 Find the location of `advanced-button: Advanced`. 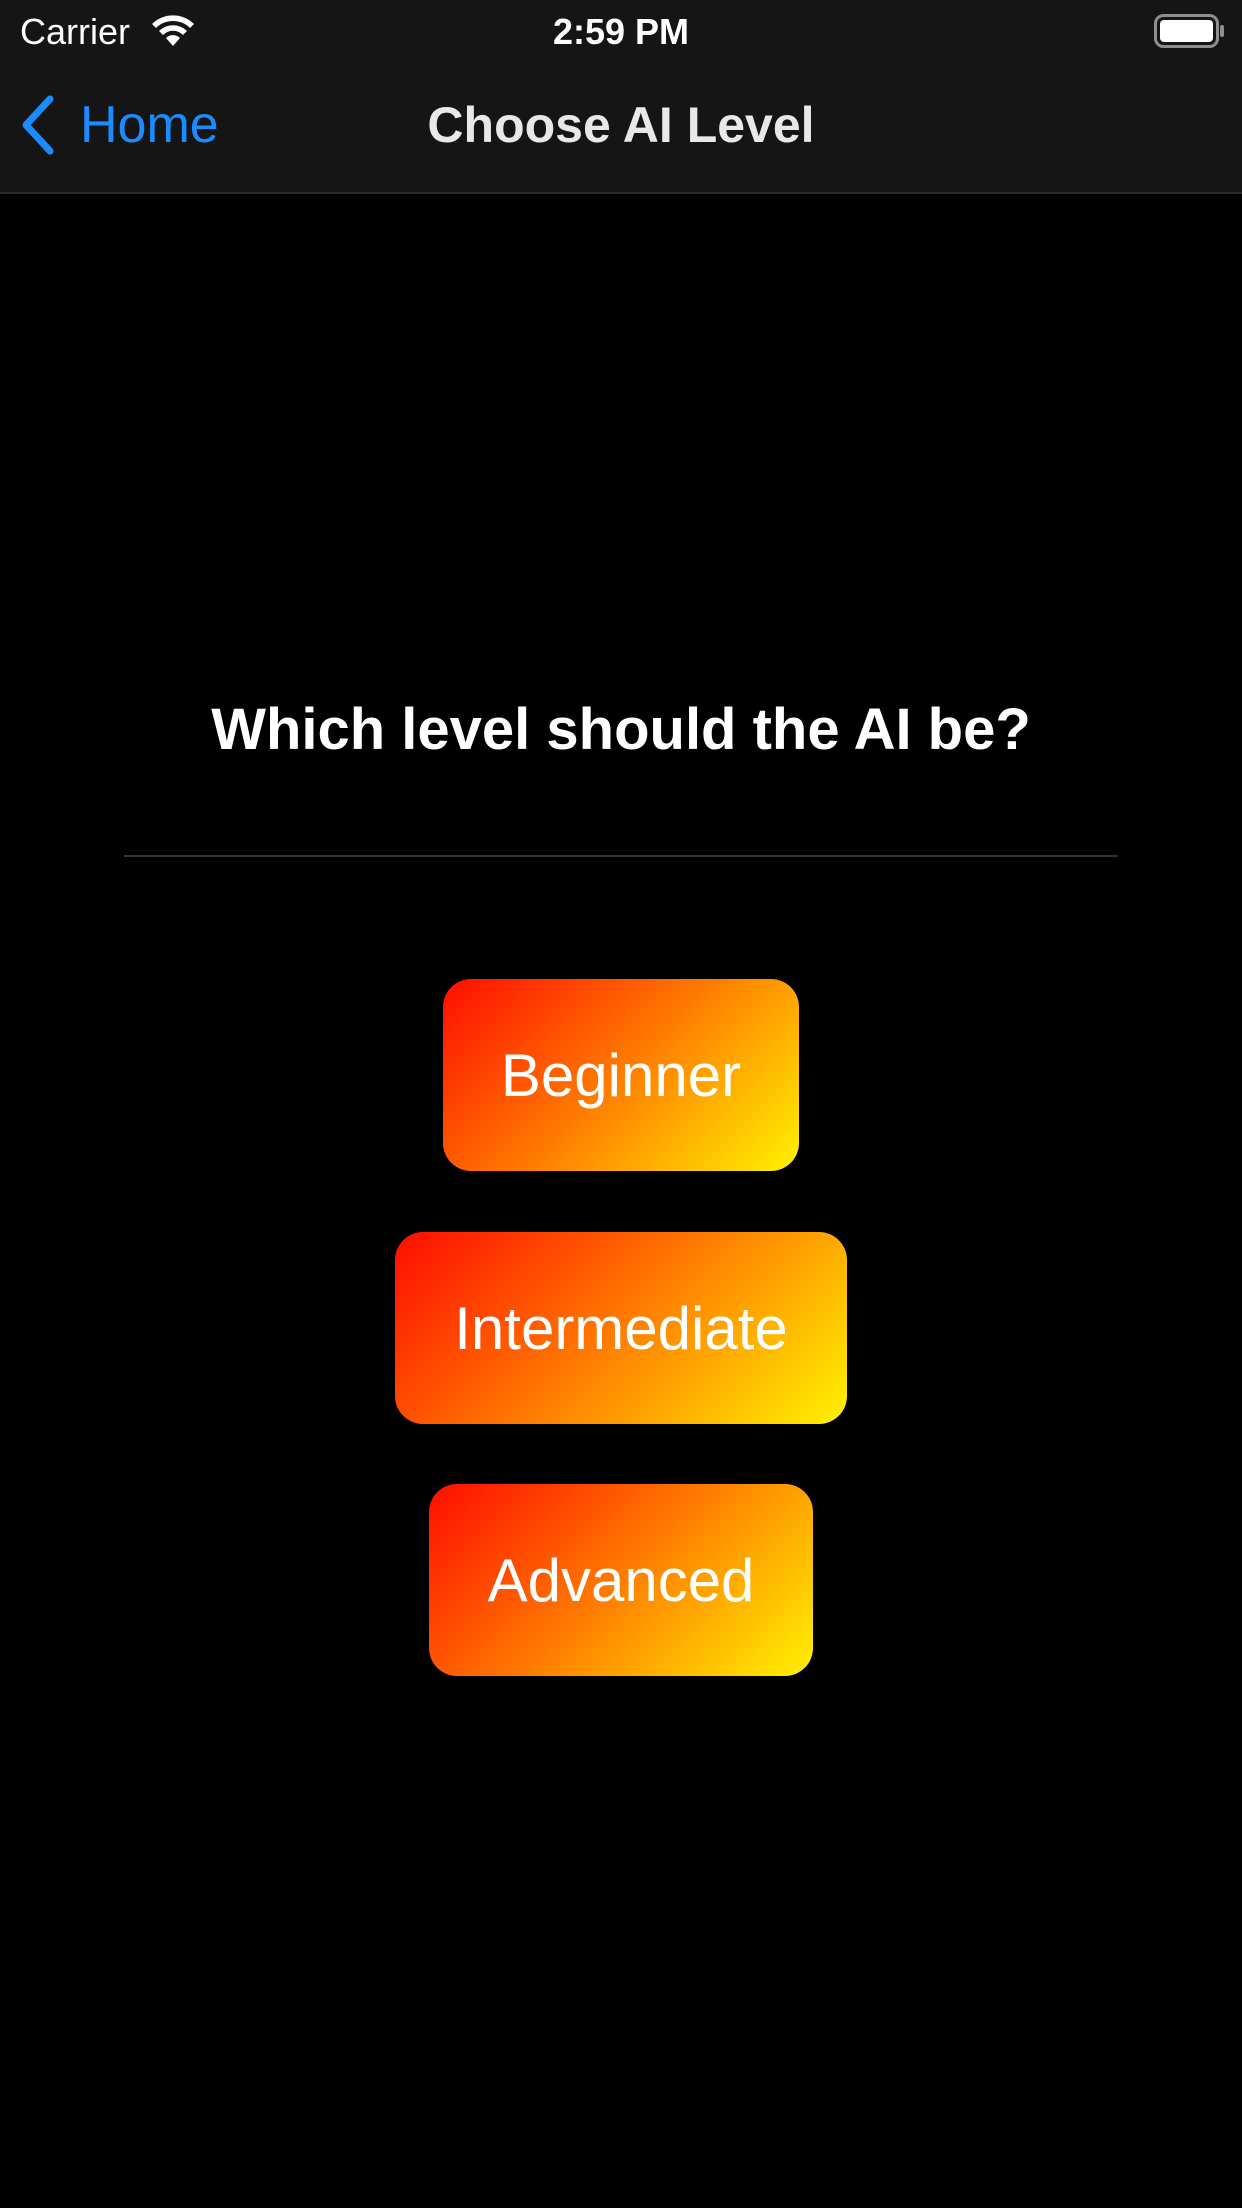

advanced-button: Advanced is located at coordinates (621, 1580).